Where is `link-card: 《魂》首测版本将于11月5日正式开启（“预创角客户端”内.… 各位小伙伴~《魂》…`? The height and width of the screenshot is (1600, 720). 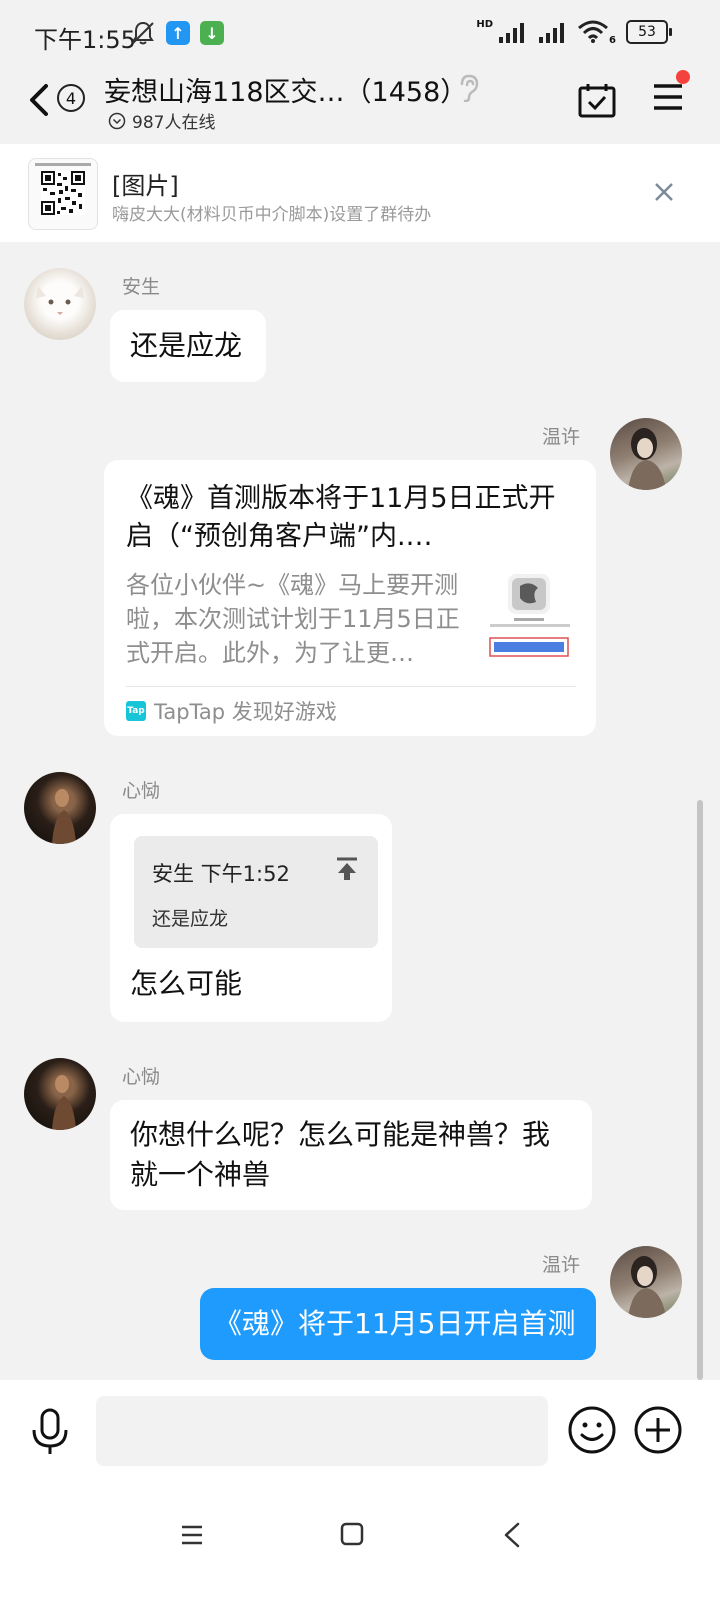 link-card: 《魂》首测版本将于11月5日正式开启（“预创角客户端”内.… 各位小伙伴~《魂》… is located at coordinates (350, 598).